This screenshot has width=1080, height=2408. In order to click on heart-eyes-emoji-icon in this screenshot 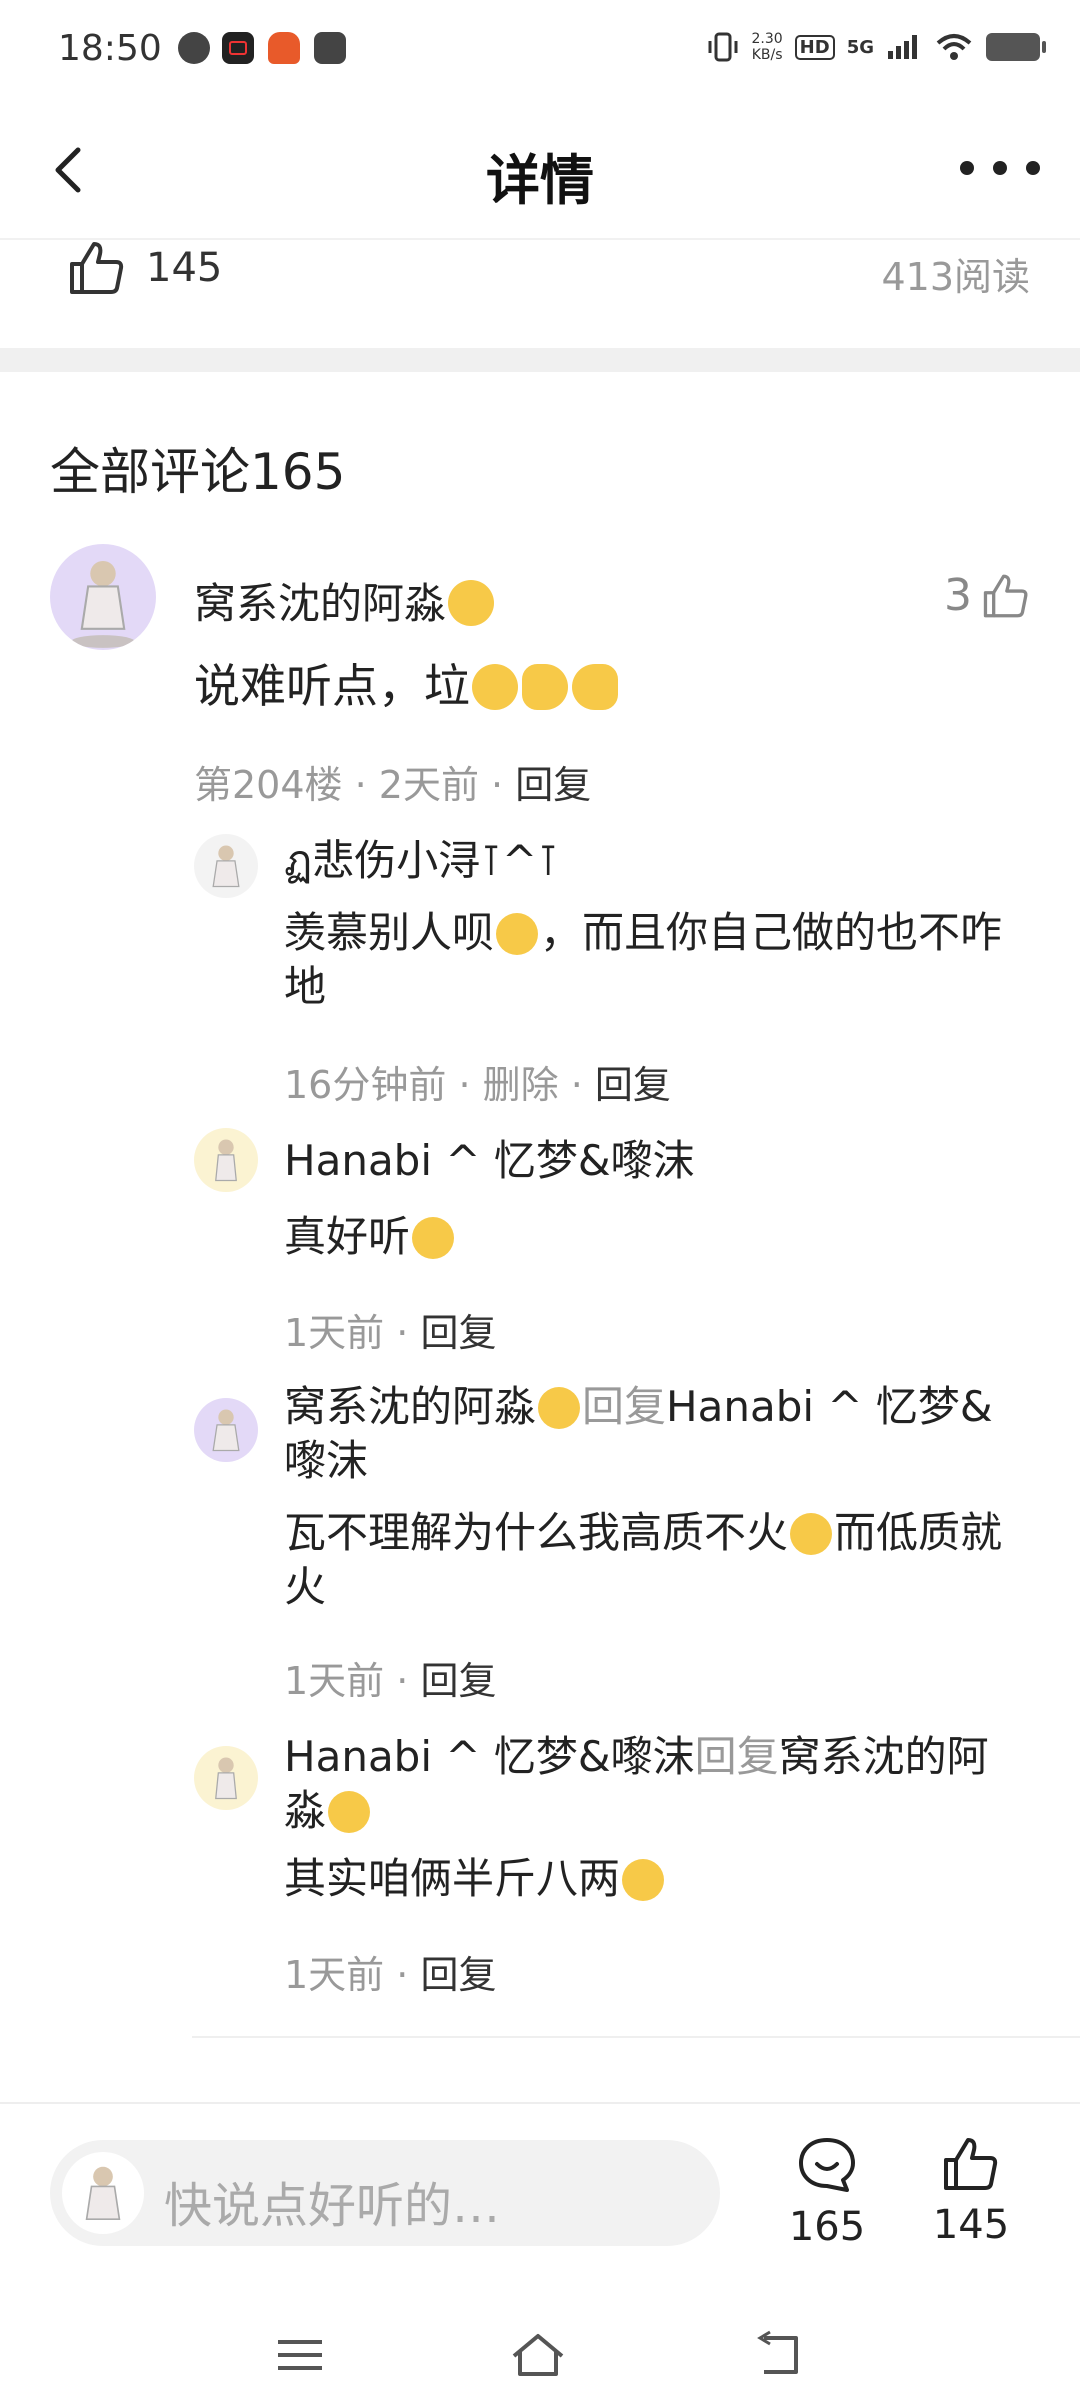, I will do `click(517, 934)`.